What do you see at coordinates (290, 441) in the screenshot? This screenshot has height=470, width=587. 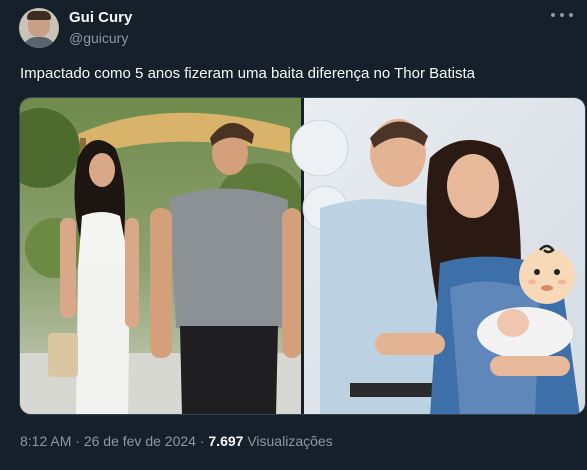 I see `views-label: Visualizações` at bounding box center [290, 441].